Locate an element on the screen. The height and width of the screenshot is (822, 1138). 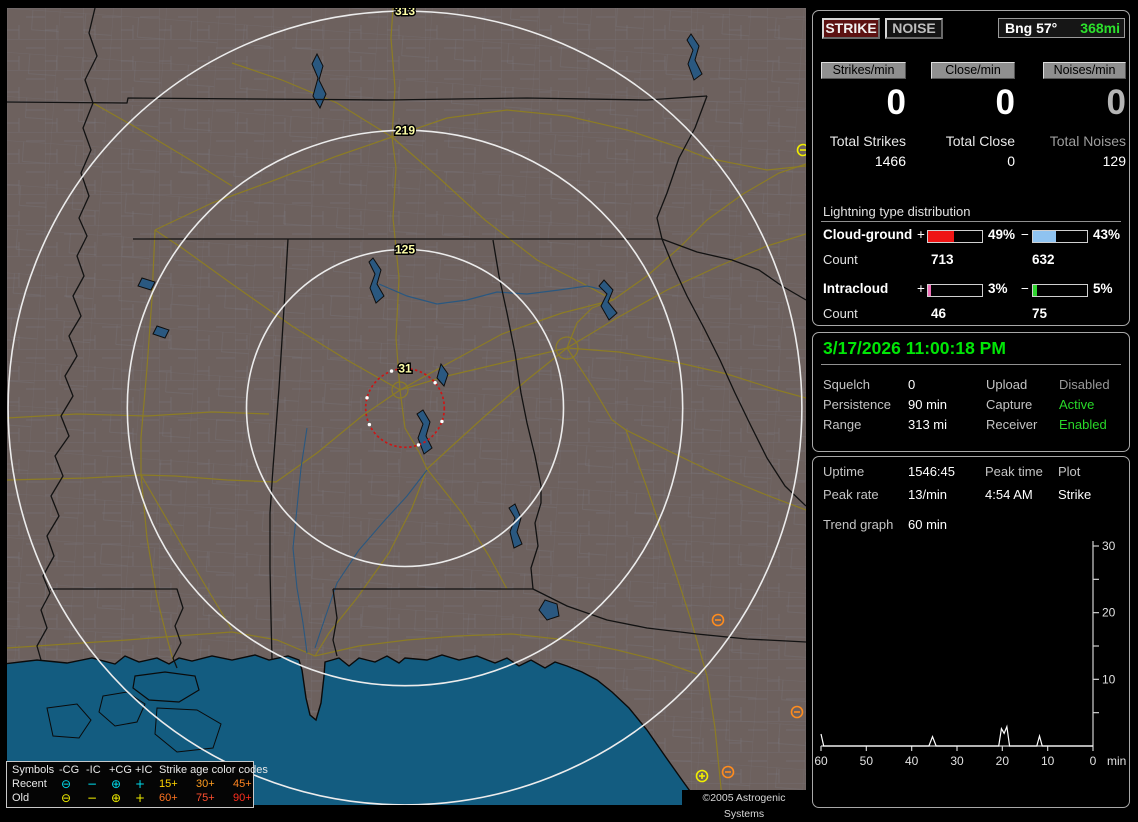
status-label: Receiver is located at coordinates (1012, 424).